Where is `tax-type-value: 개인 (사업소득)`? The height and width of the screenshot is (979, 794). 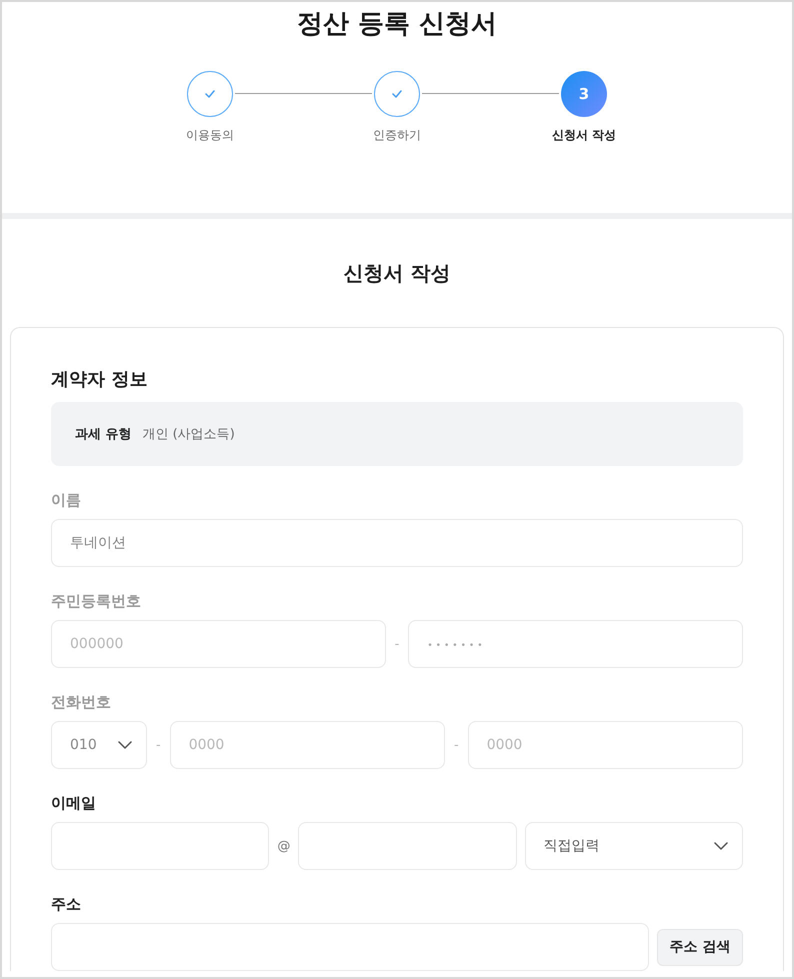 tax-type-value: 개인 (사업소득) is located at coordinates (188, 434).